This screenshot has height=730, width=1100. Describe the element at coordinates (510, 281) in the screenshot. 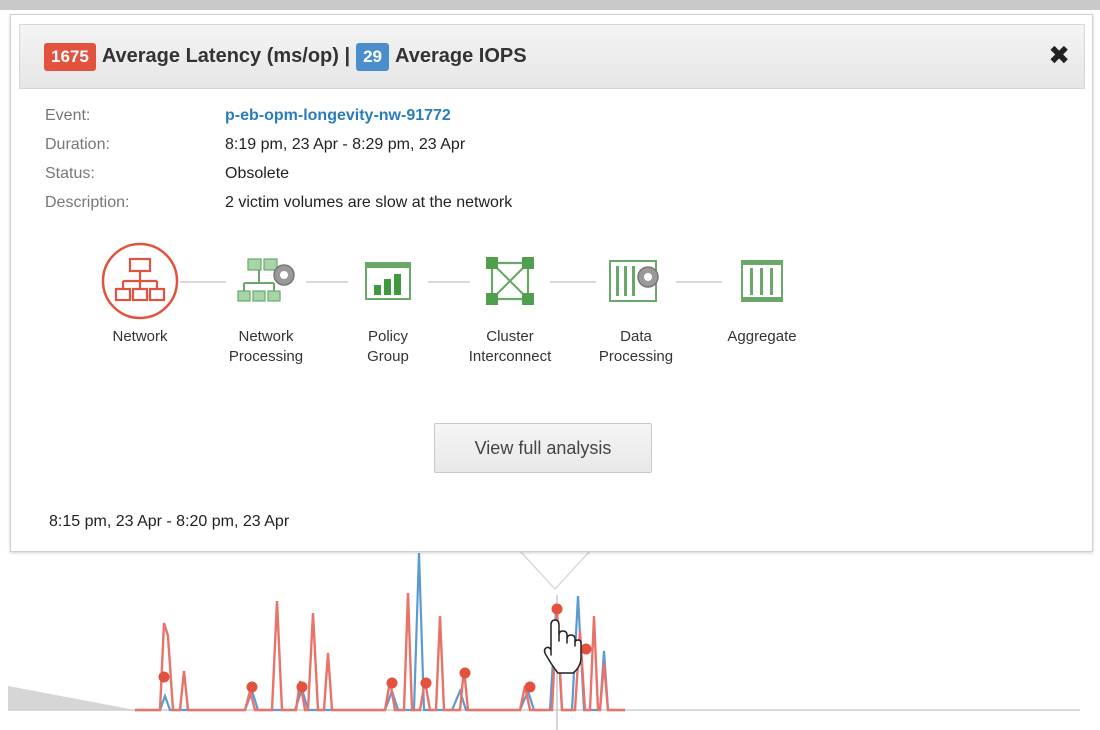

I see `cluster-interconnect-icon` at that location.